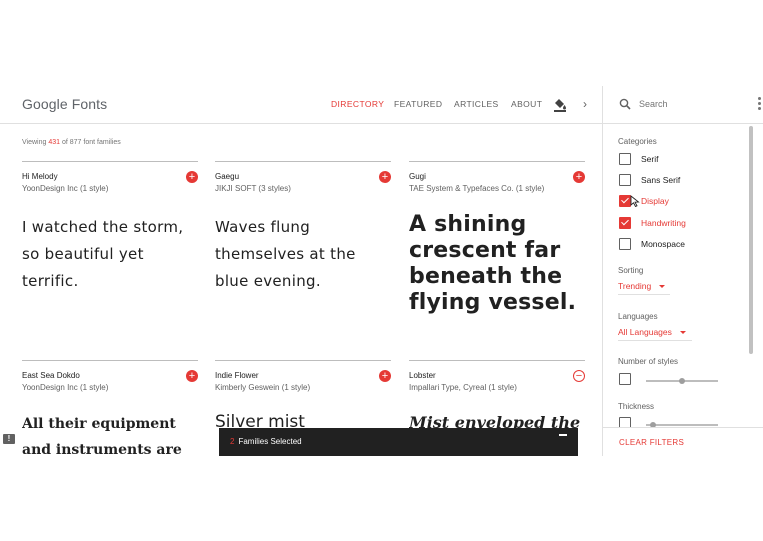 This screenshot has width=763, height=541. I want to click on families-selected-label: 2 Families Selected, so click(266, 441).